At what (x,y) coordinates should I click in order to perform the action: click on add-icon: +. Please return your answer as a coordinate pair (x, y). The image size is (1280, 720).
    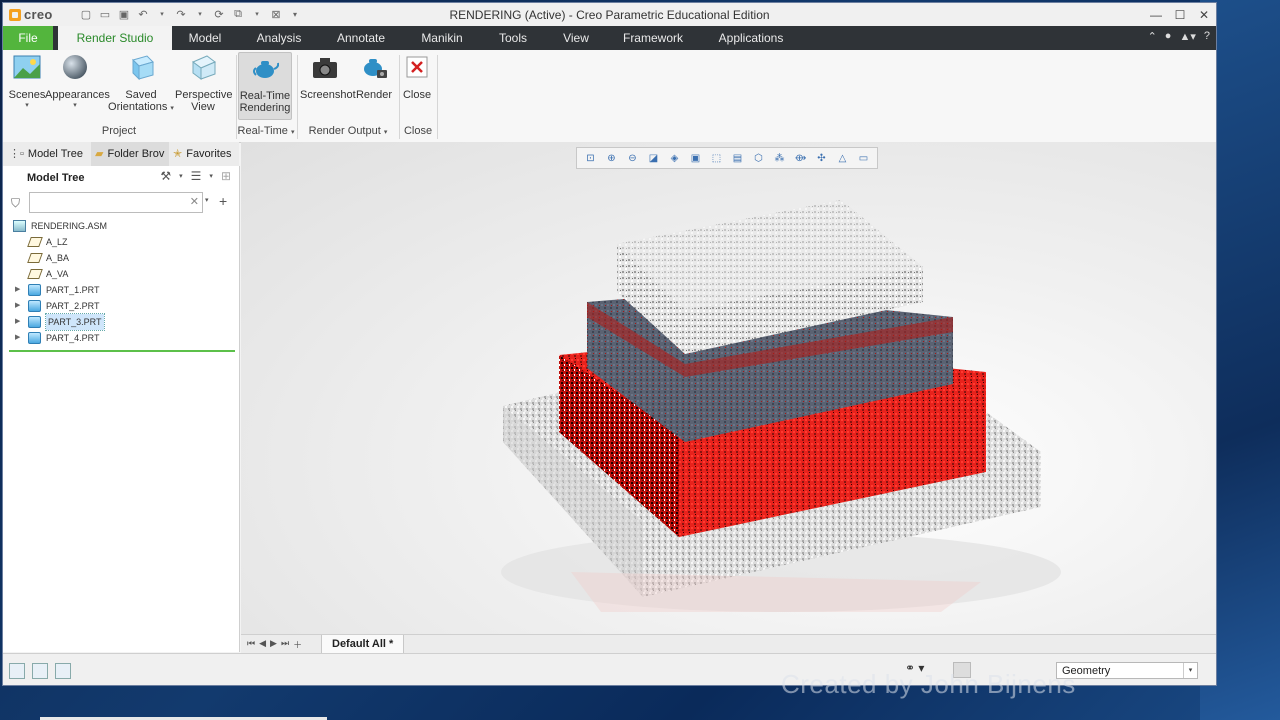
    Looking at the image, I should click on (223, 201).